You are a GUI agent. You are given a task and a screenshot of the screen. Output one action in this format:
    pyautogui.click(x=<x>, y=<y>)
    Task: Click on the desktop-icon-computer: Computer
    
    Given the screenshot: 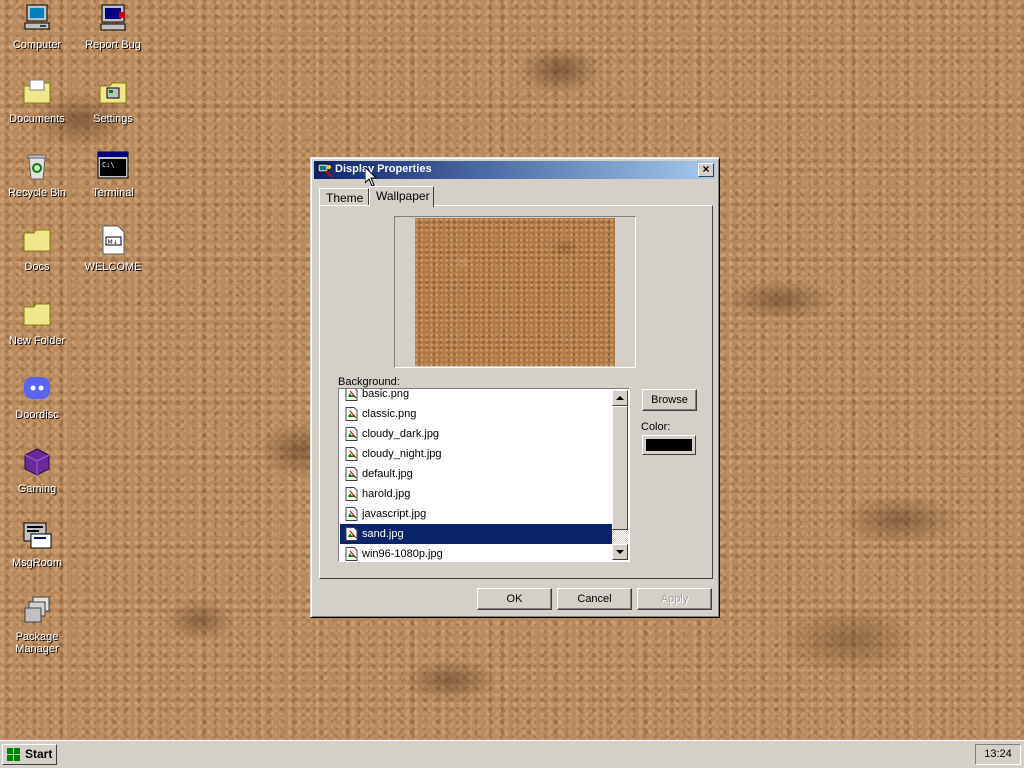 What is the action you would take?
    pyautogui.click(x=37, y=26)
    